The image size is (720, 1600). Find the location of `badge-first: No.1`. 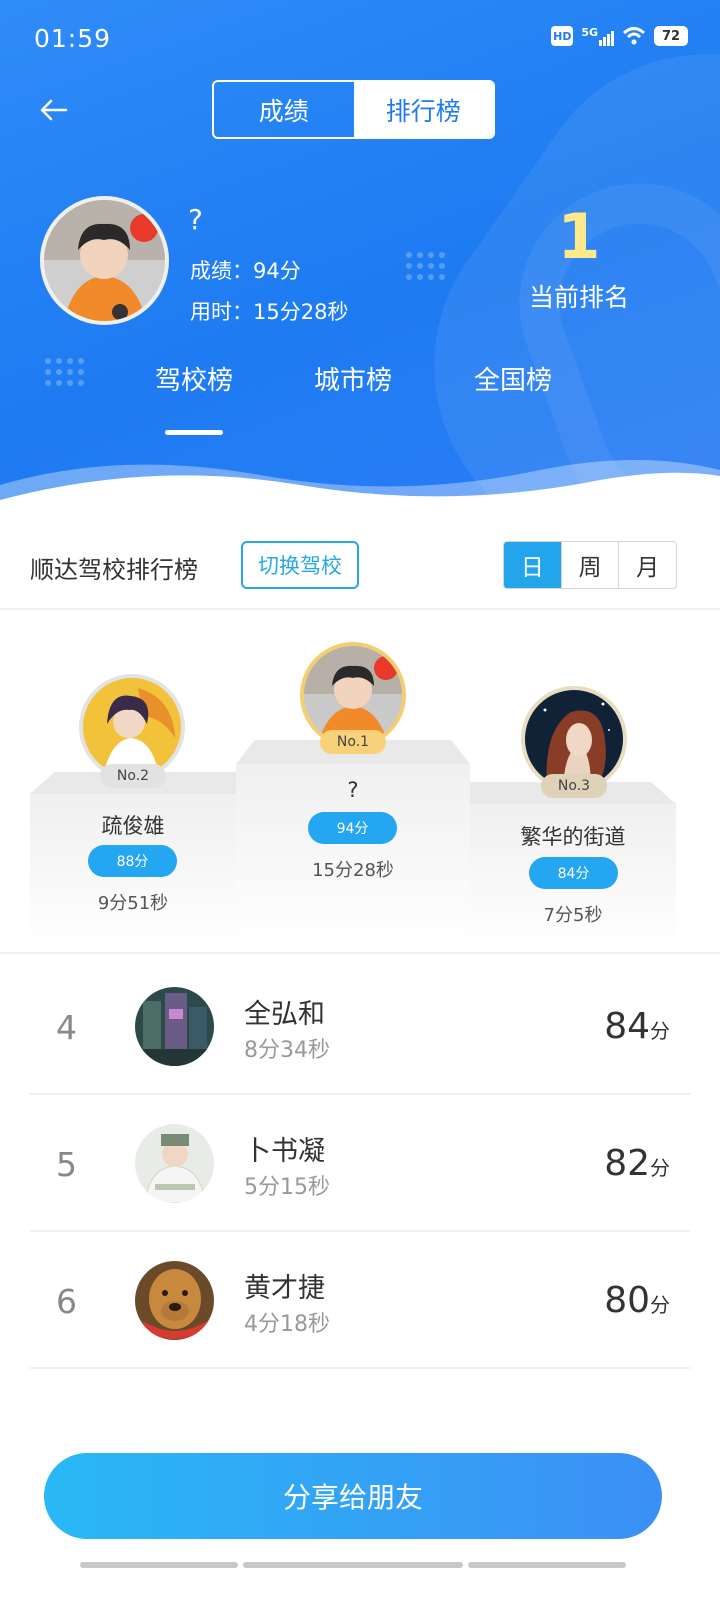

badge-first: No.1 is located at coordinates (353, 742).